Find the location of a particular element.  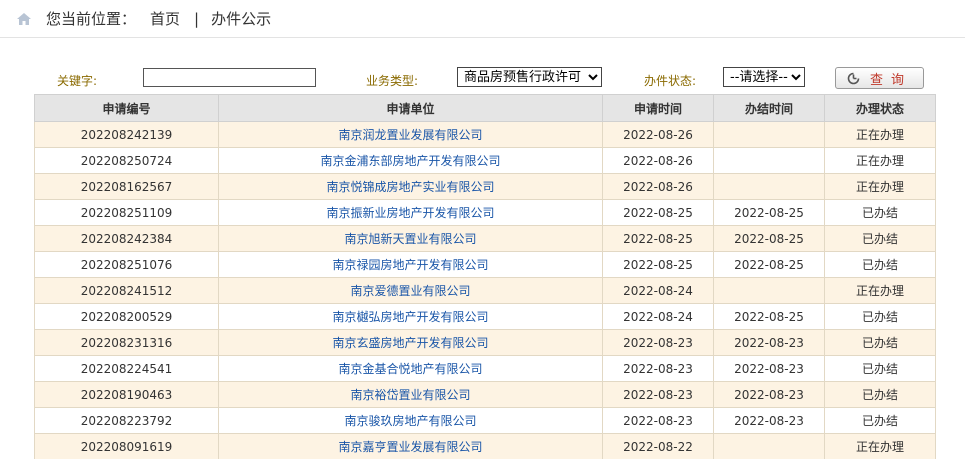

home-icon is located at coordinates (24, 19).